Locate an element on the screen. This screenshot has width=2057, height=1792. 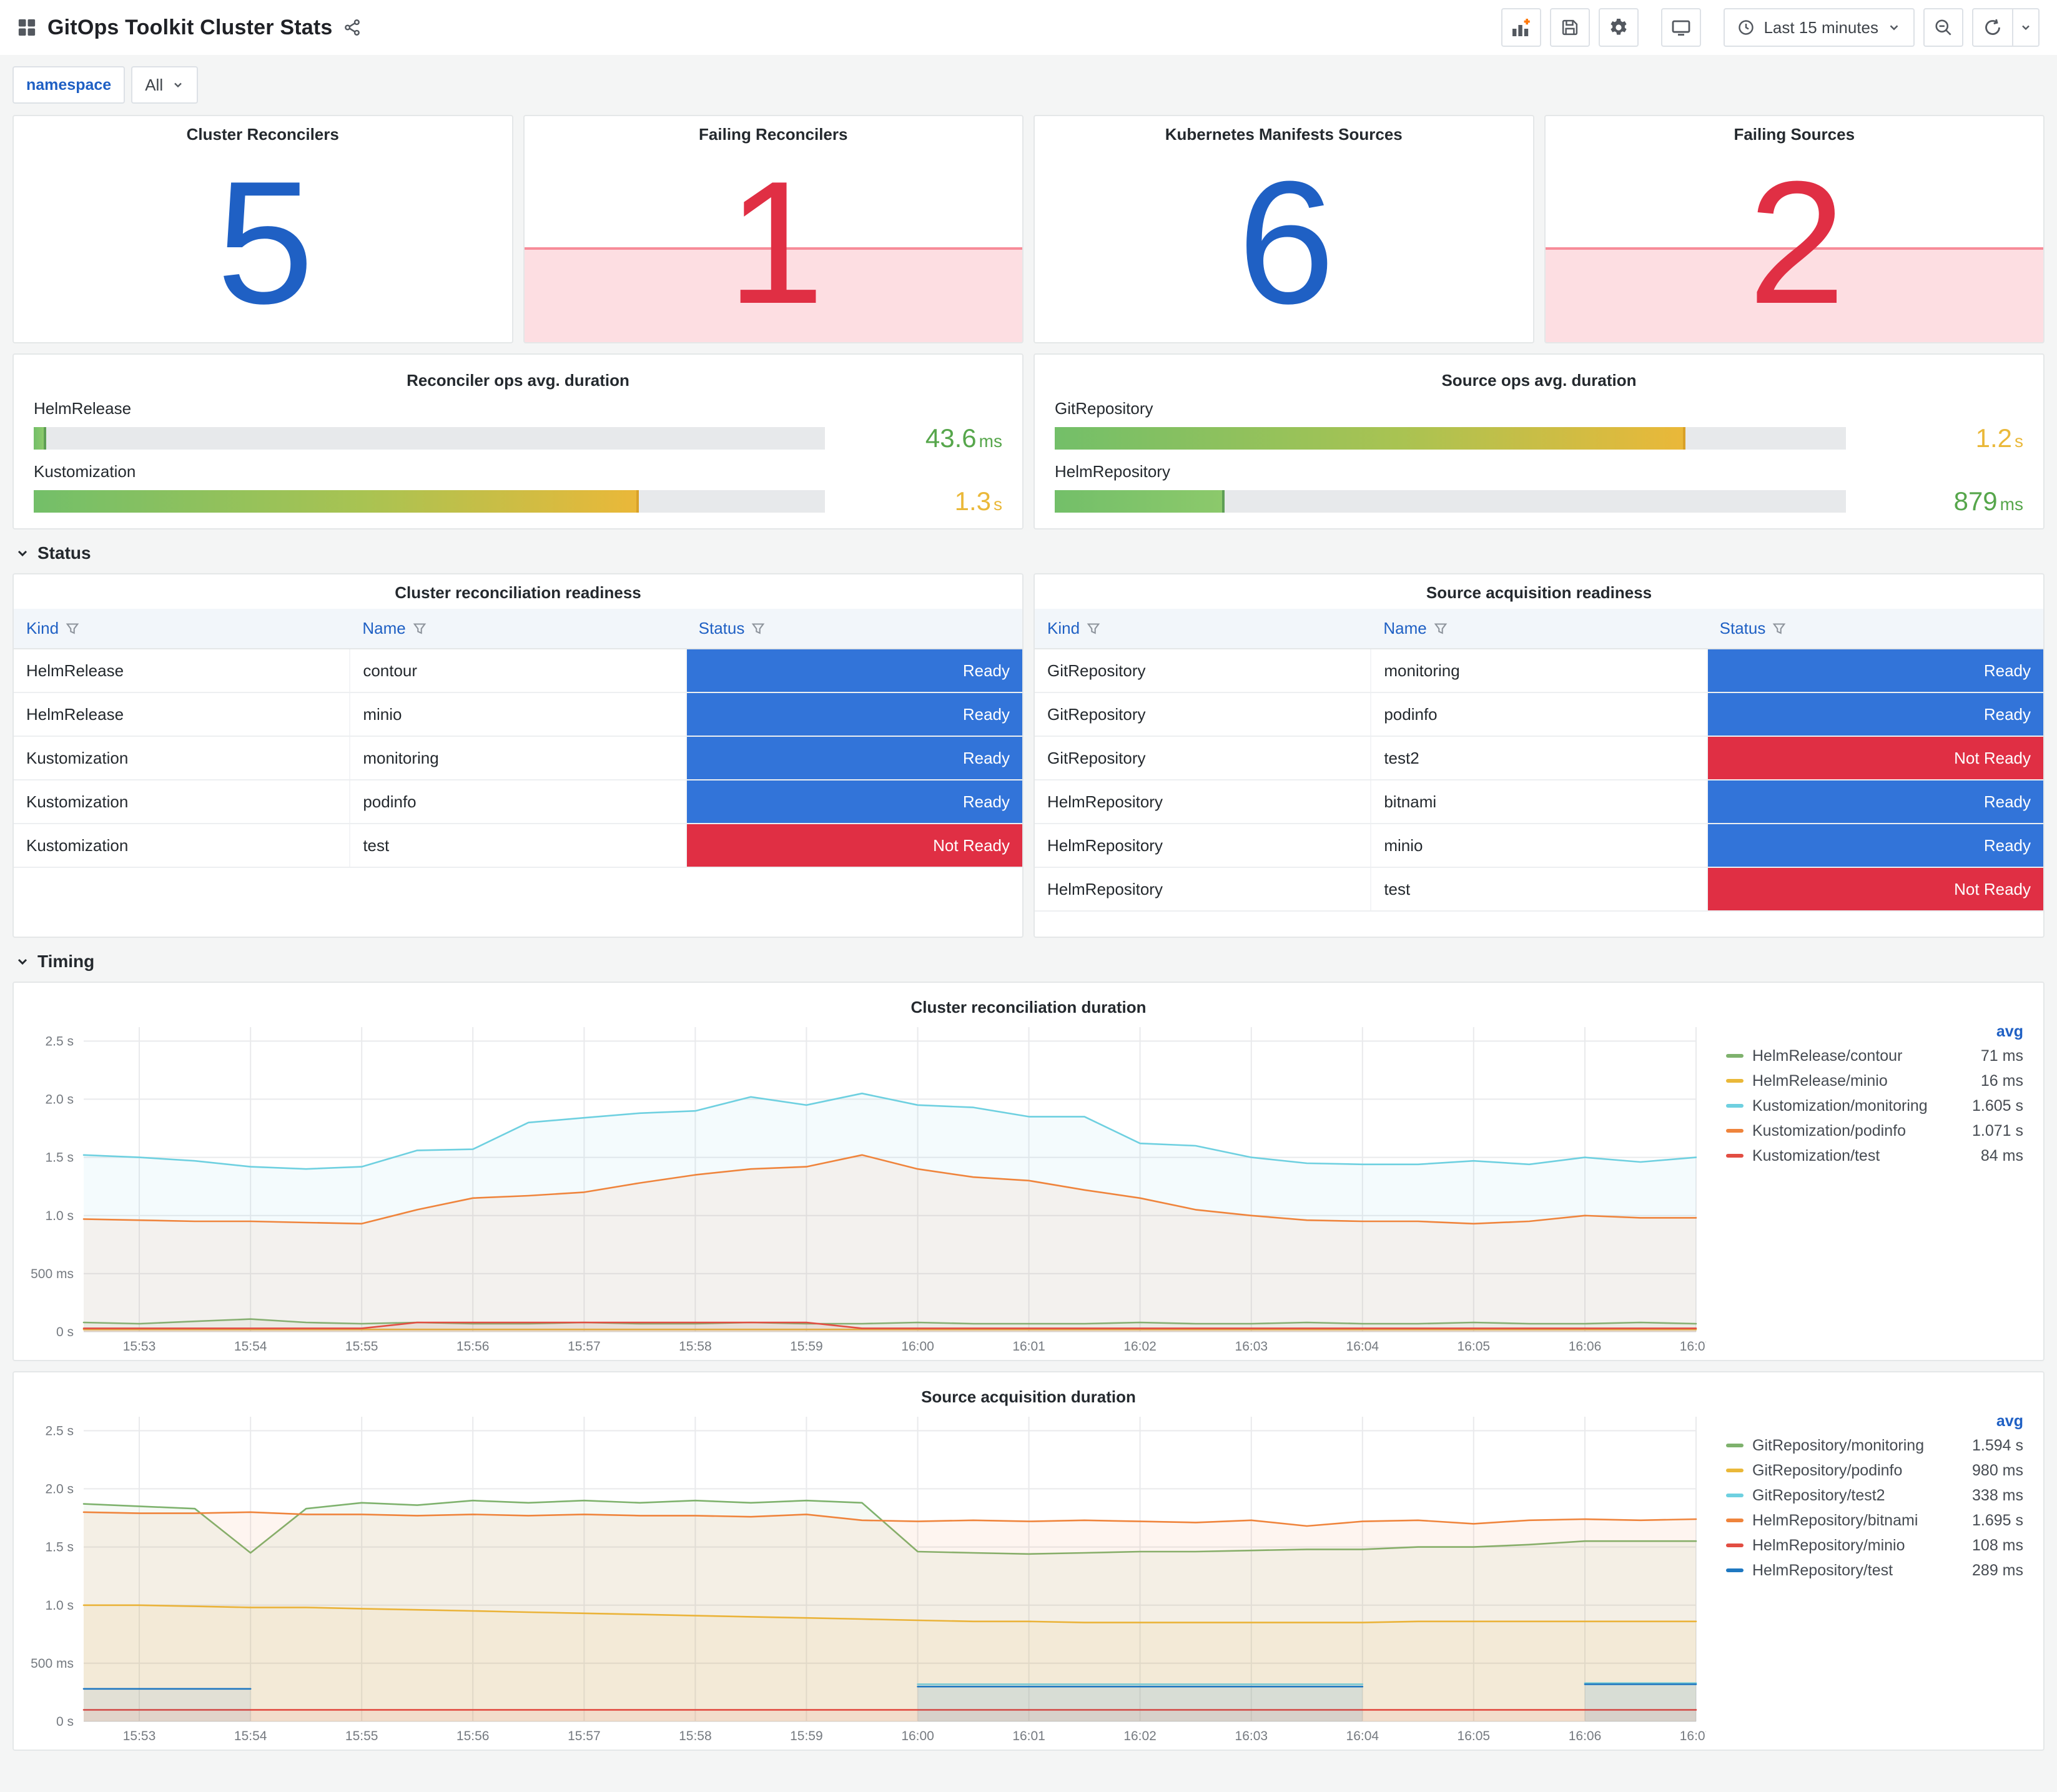
stat-value: 1 is located at coordinates (775, 242).